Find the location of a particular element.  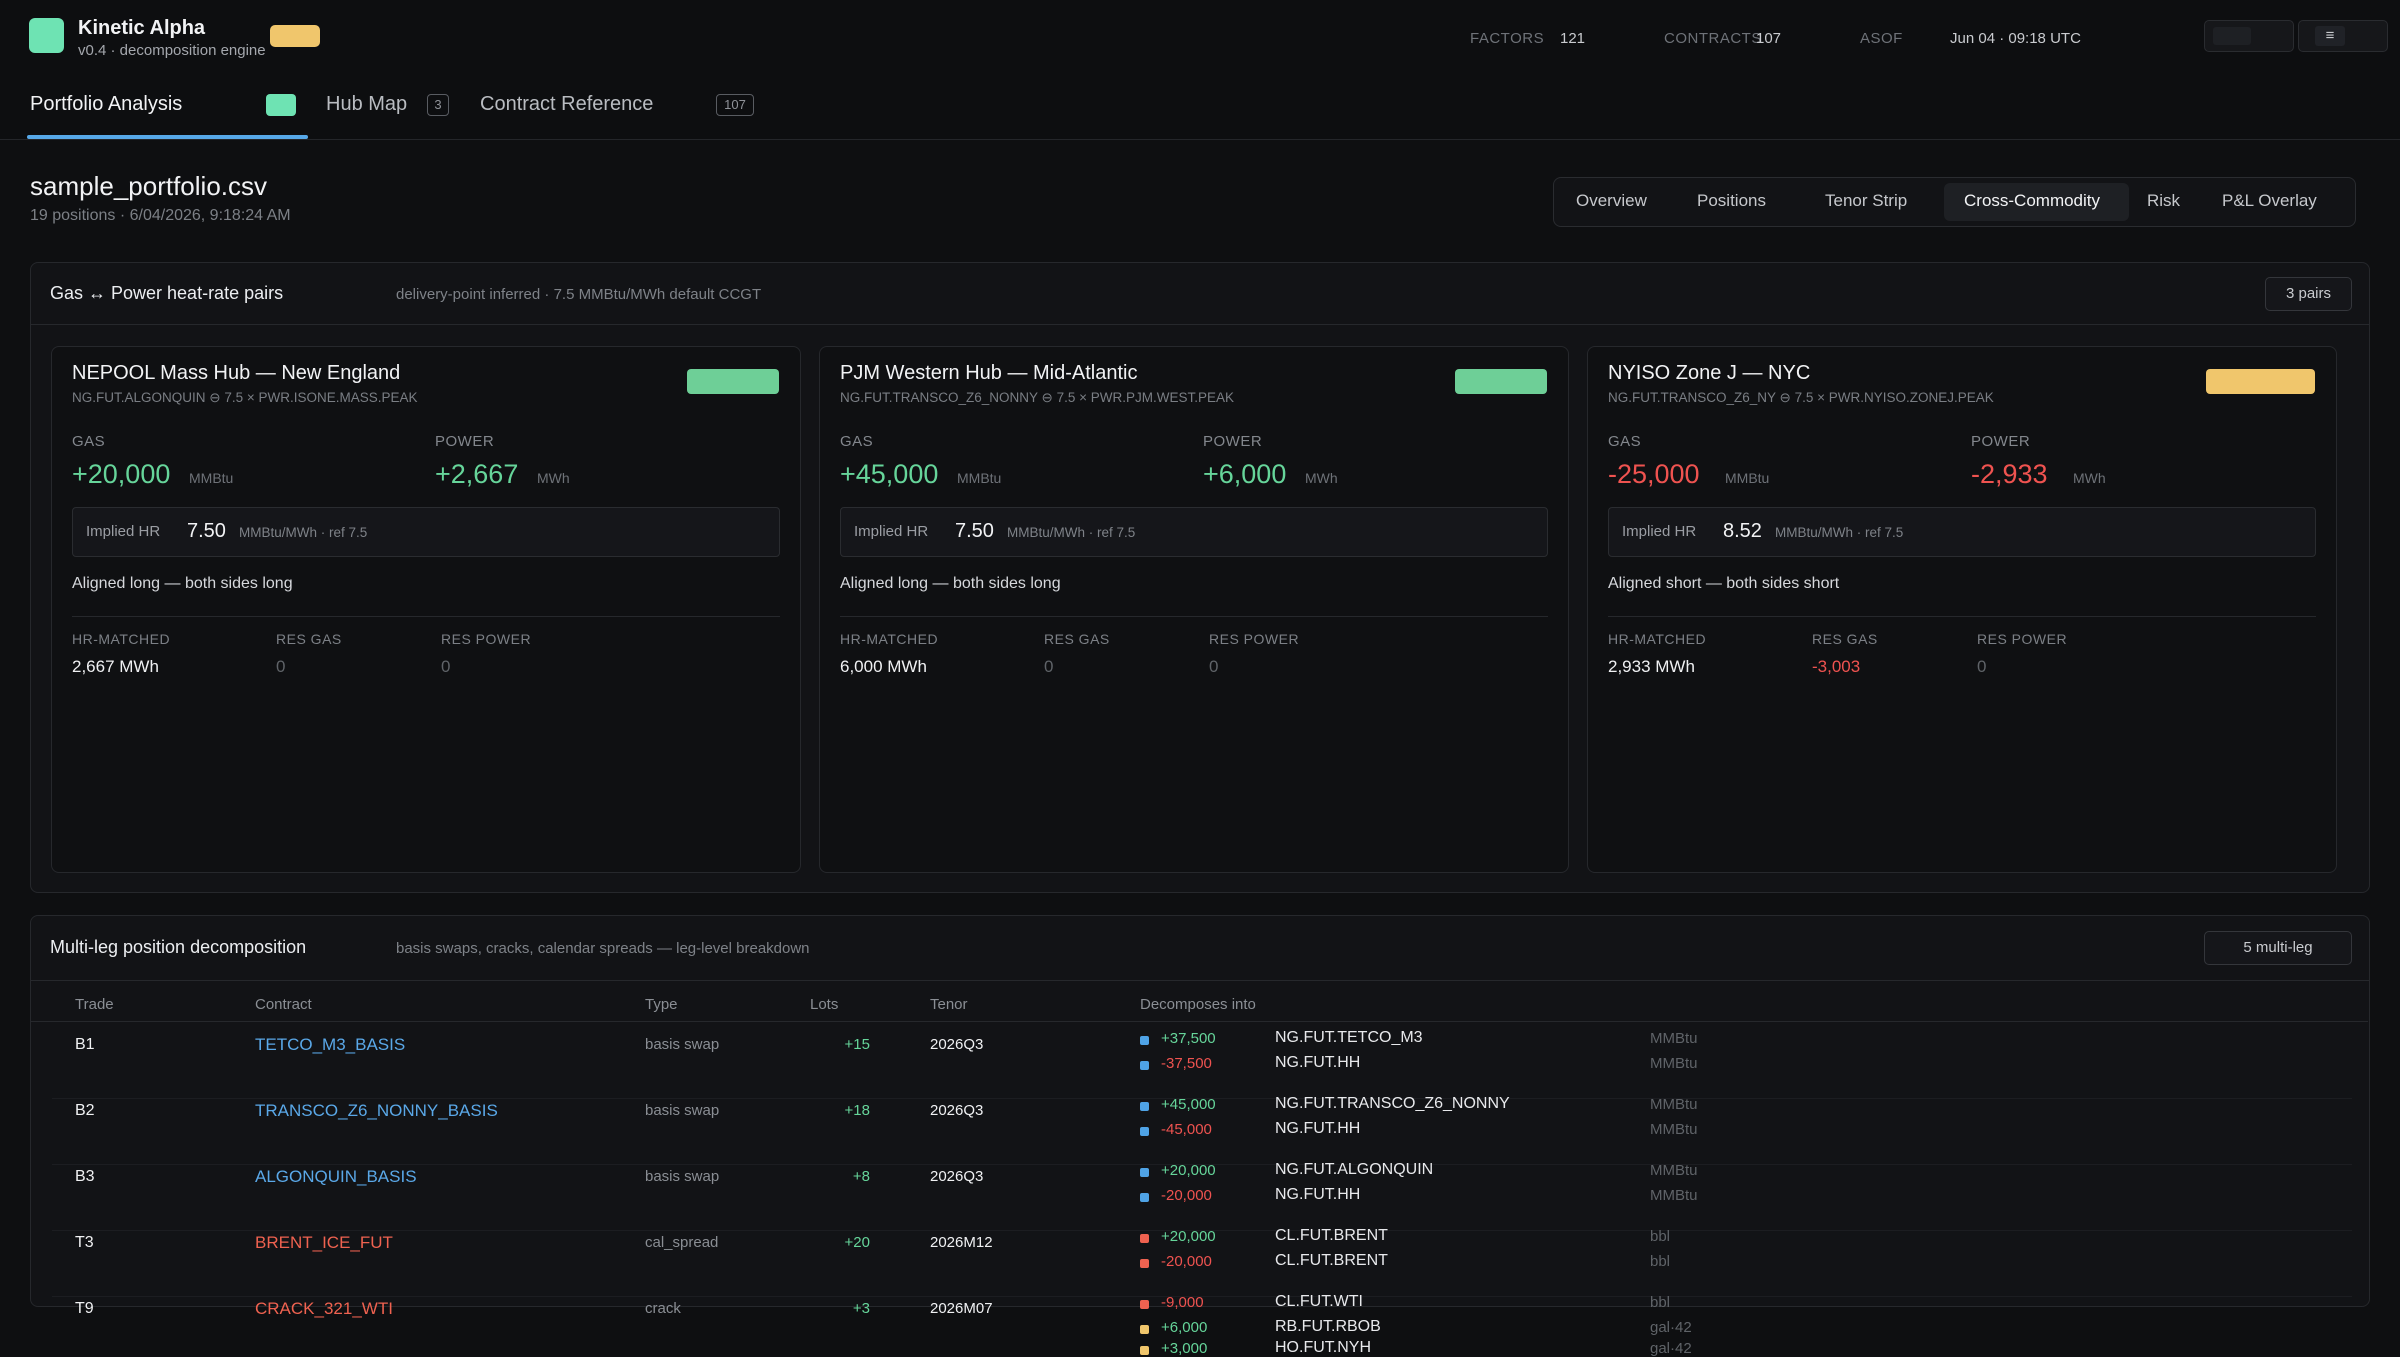

theme-toggle-button is located at coordinates (2249, 36).